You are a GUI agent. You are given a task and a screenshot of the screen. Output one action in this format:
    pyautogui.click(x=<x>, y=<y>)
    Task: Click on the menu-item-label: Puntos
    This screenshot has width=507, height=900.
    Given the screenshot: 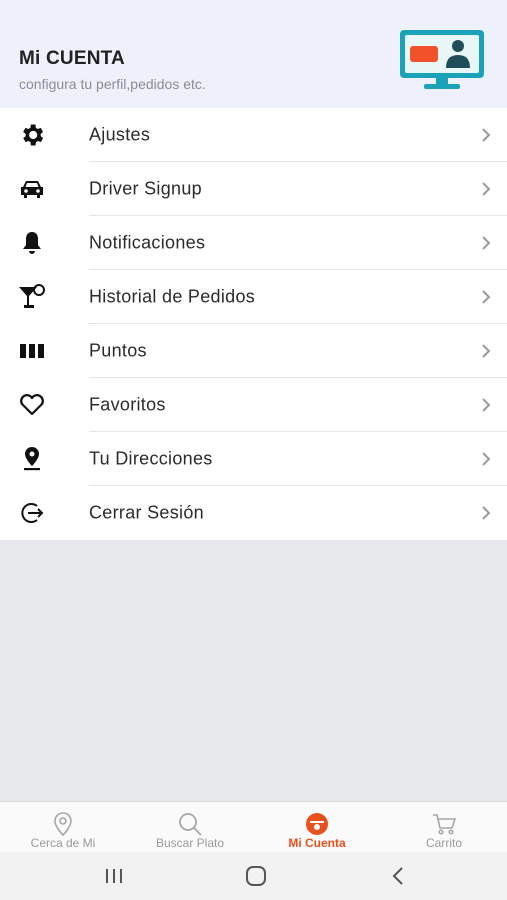 What is the action you would take?
    pyautogui.click(x=118, y=350)
    